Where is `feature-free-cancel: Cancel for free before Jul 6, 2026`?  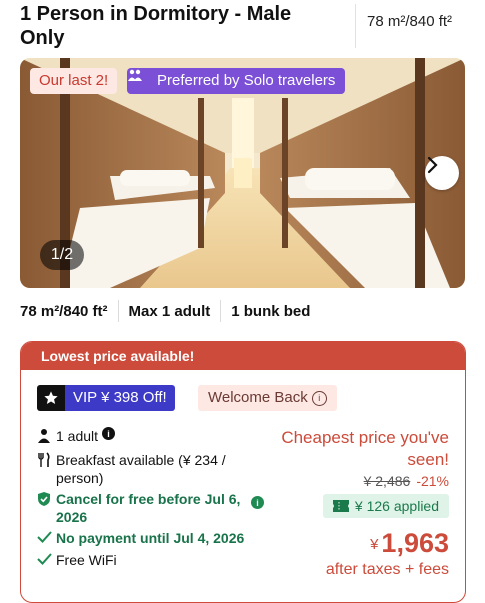
feature-free-cancel: Cancel for free before Jul 6, 2026 is located at coordinates (152, 508).